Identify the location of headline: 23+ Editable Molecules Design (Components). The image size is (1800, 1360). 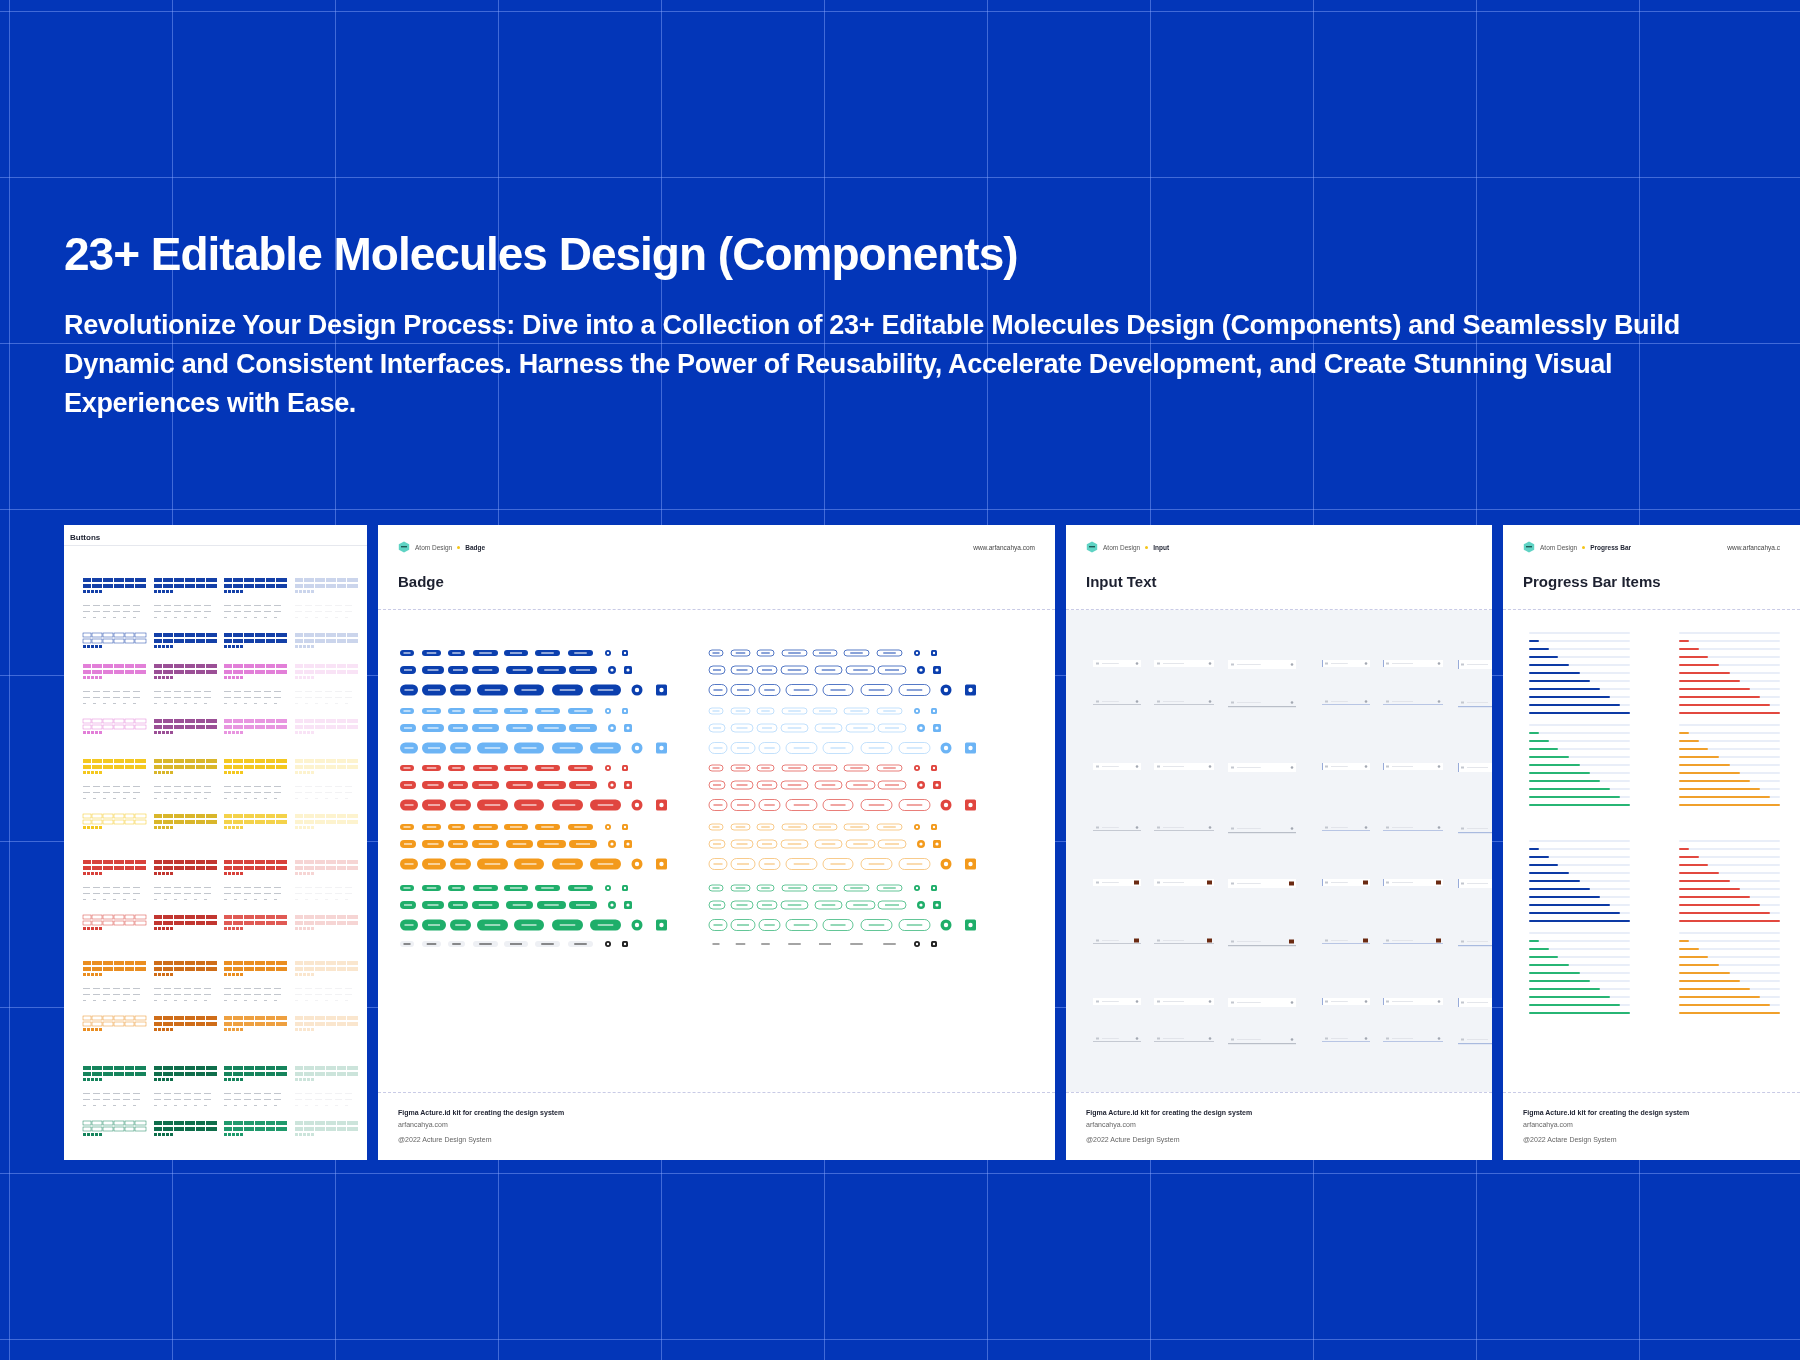
(541, 254).